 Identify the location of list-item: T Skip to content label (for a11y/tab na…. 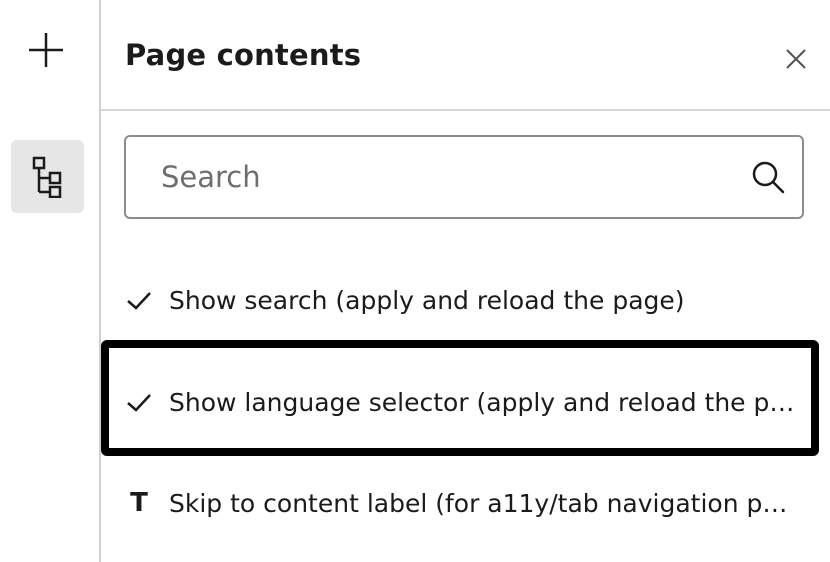
(465, 503).